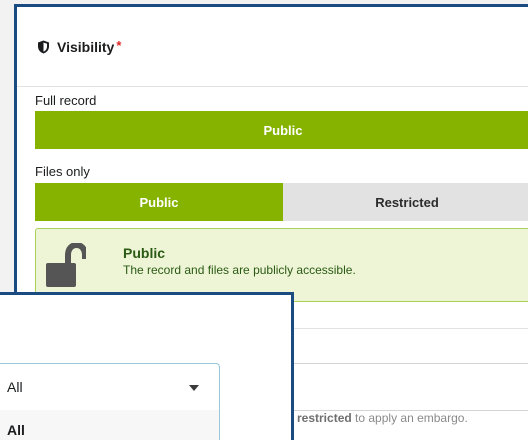  I want to click on helper-bold-text: restricted, so click(324, 418).